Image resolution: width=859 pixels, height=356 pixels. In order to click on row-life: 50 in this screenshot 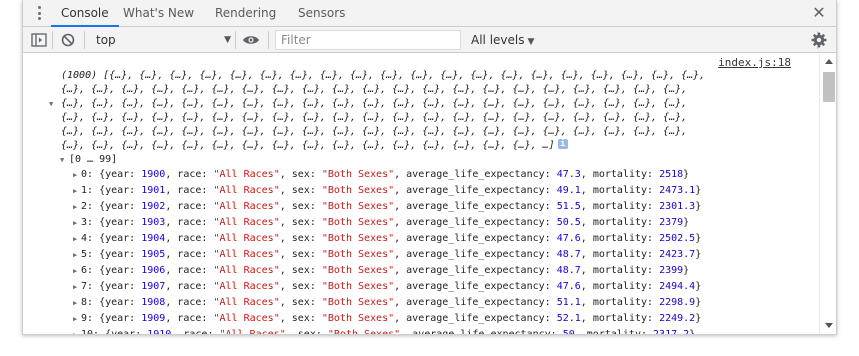, I will do `click(568, 332)`.